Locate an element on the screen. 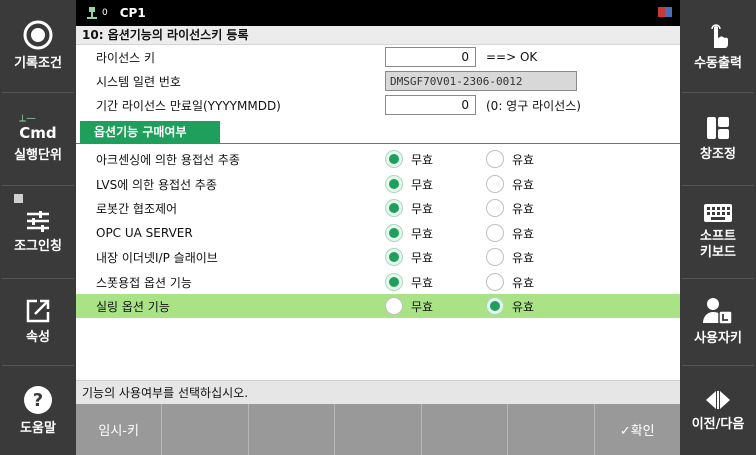  user-key-icon is located at coordinates (718, 311).